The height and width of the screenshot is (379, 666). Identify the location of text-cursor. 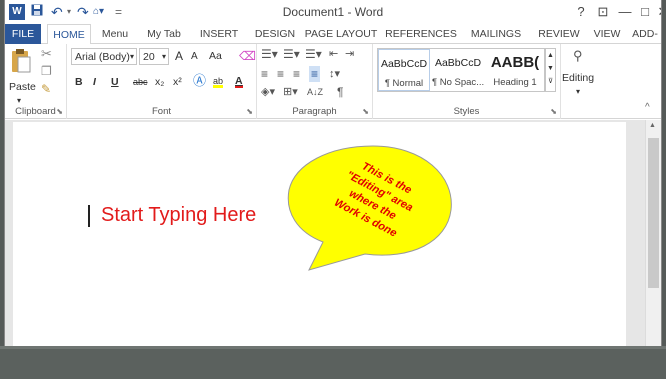
(89, 216).